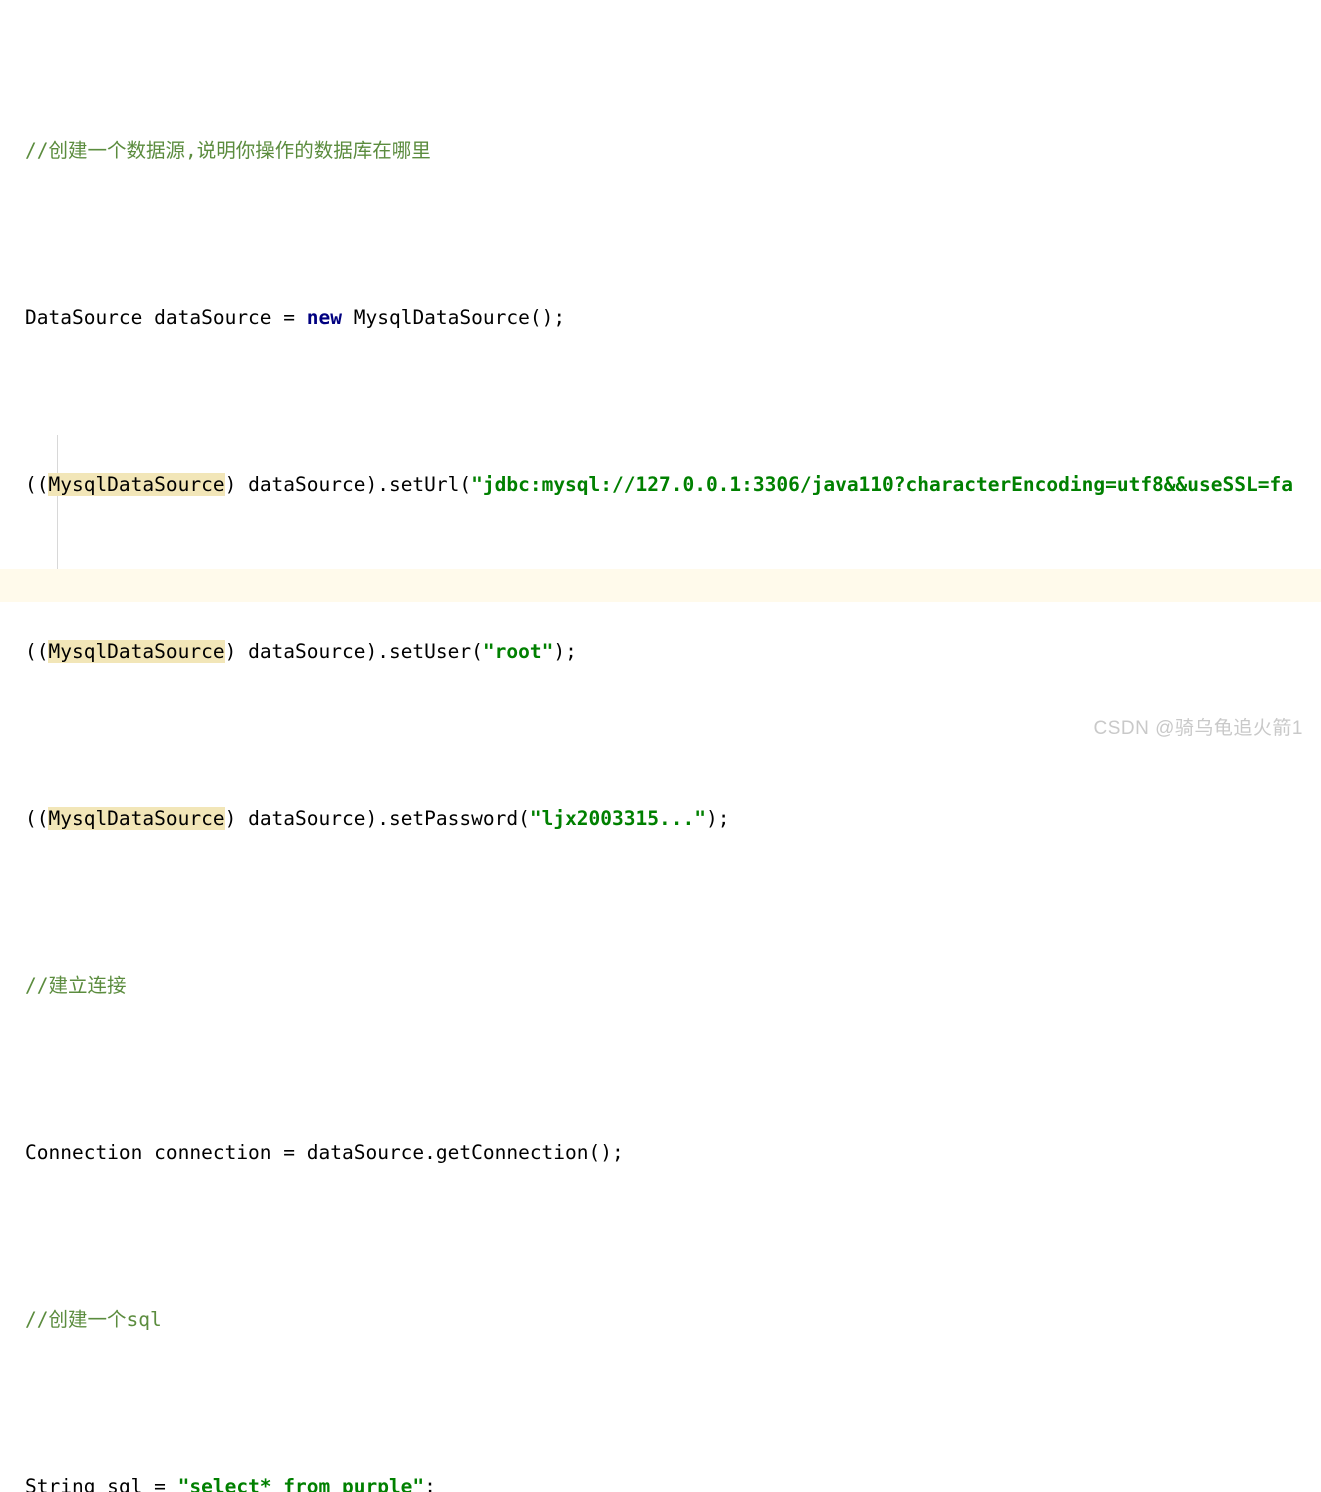  I want to click on code-token: ) dataSource).setUrl(, so click(348, 484).